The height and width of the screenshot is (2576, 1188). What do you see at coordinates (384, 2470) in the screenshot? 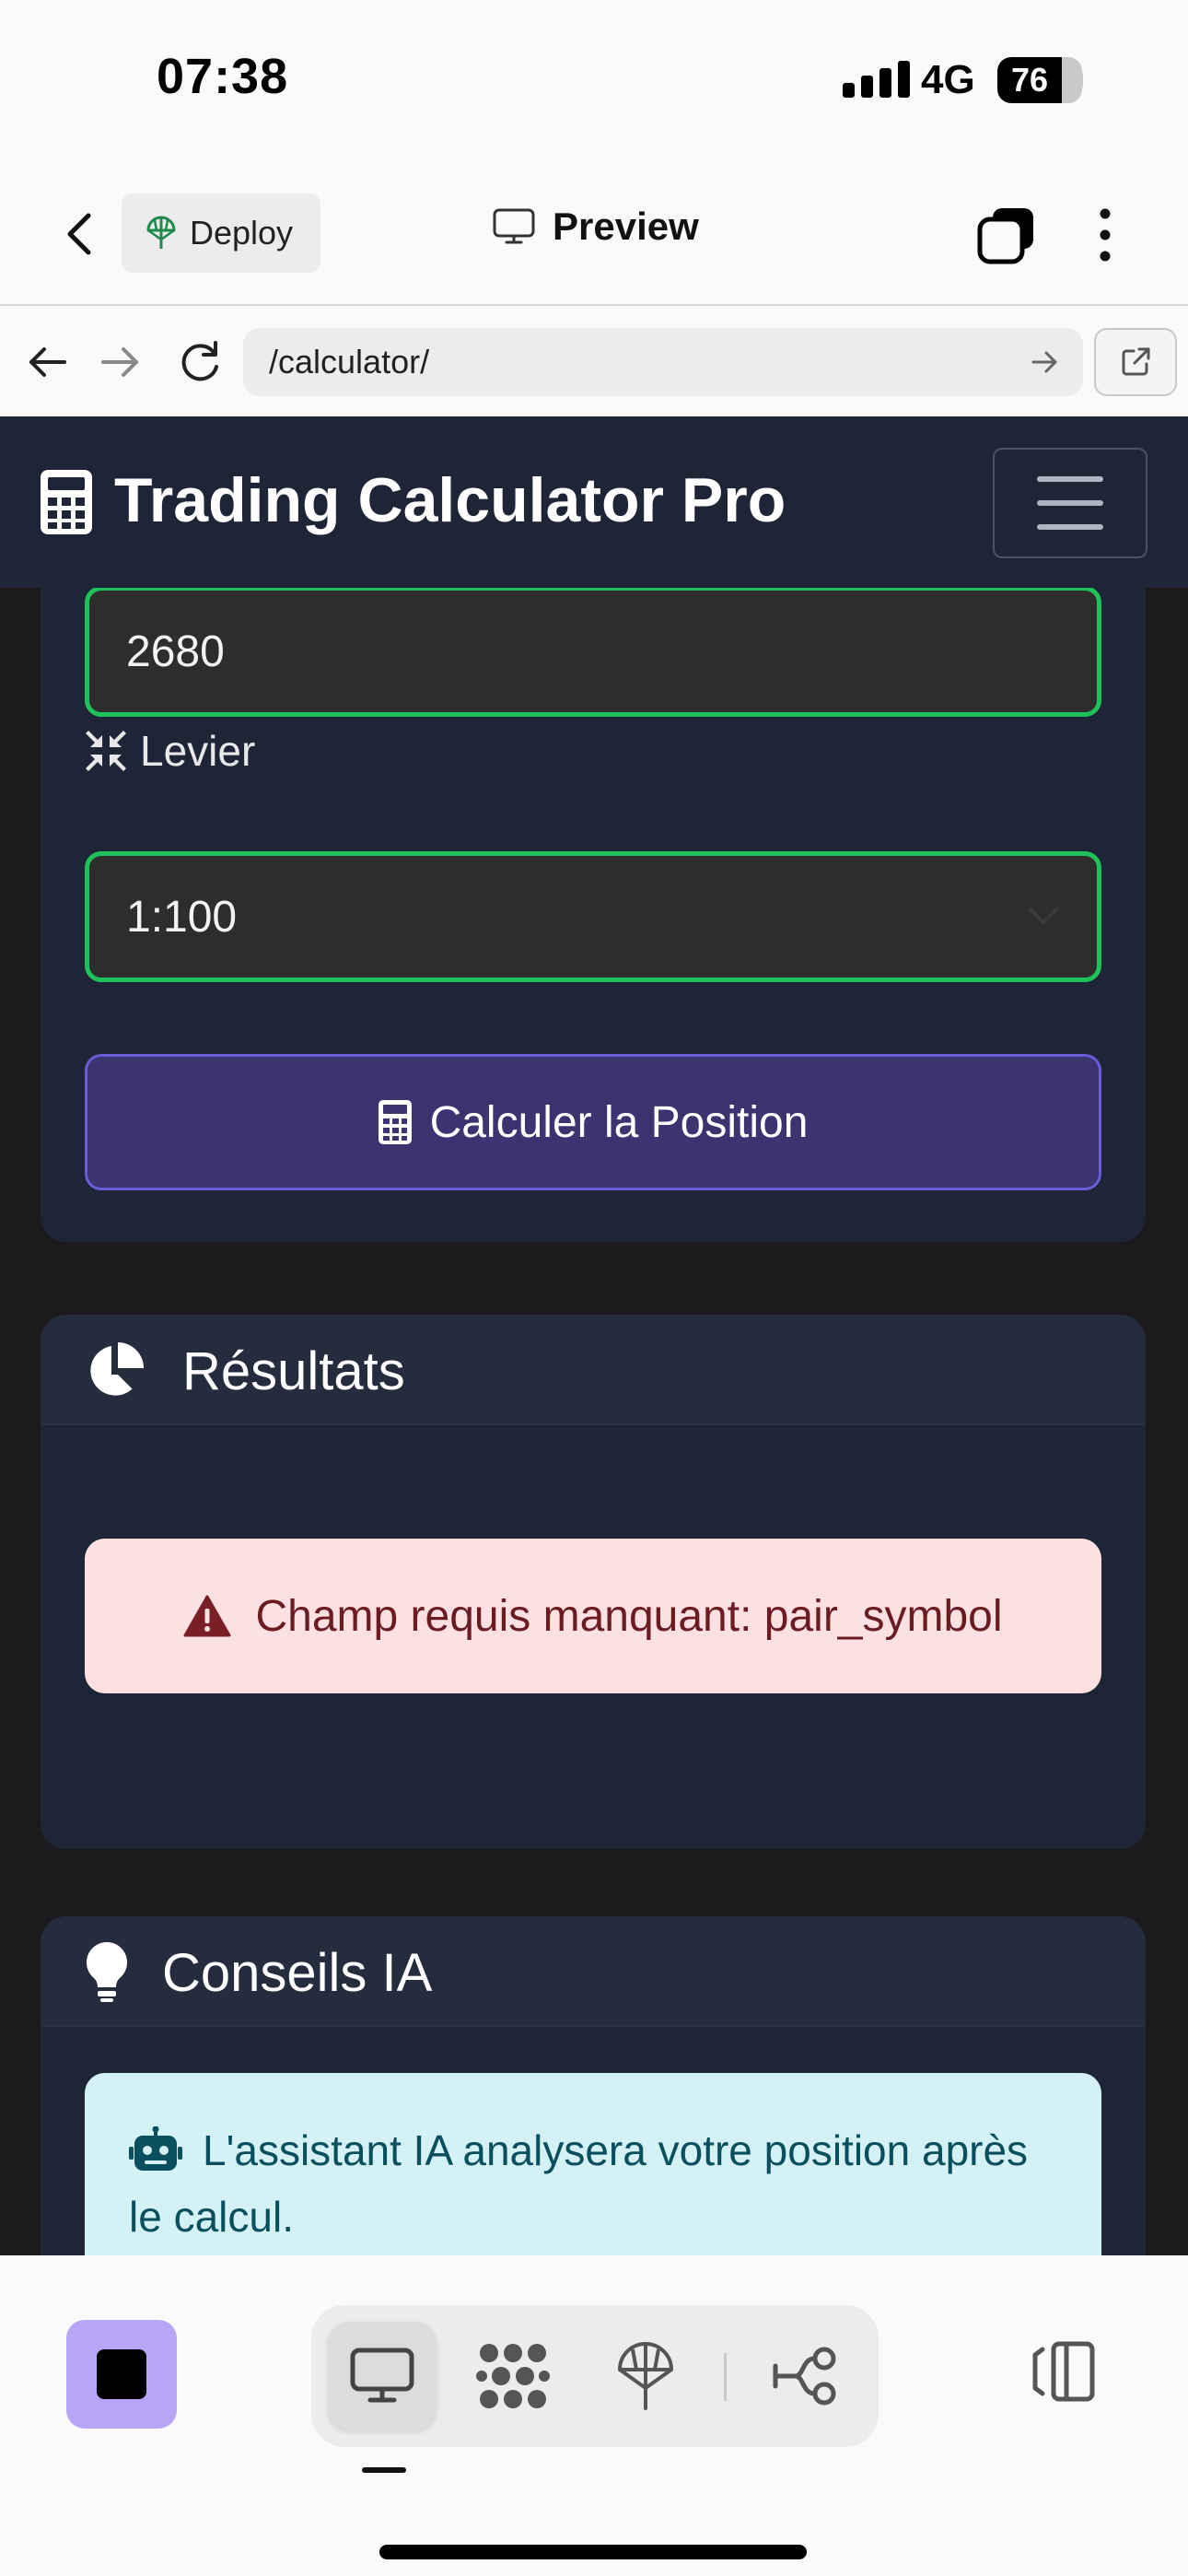
I see `active-tab-indicator` at bounding box center [384, 2470].